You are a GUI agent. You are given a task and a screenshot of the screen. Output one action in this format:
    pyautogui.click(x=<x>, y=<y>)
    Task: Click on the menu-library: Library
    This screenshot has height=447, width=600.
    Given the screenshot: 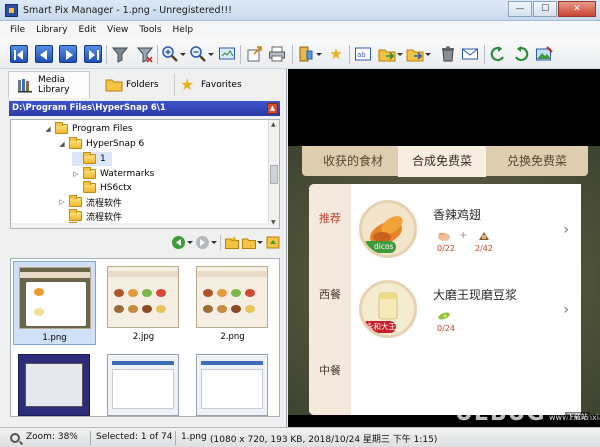 What is the action you would take?
    pyautogui.click(x=51, y=30)
    